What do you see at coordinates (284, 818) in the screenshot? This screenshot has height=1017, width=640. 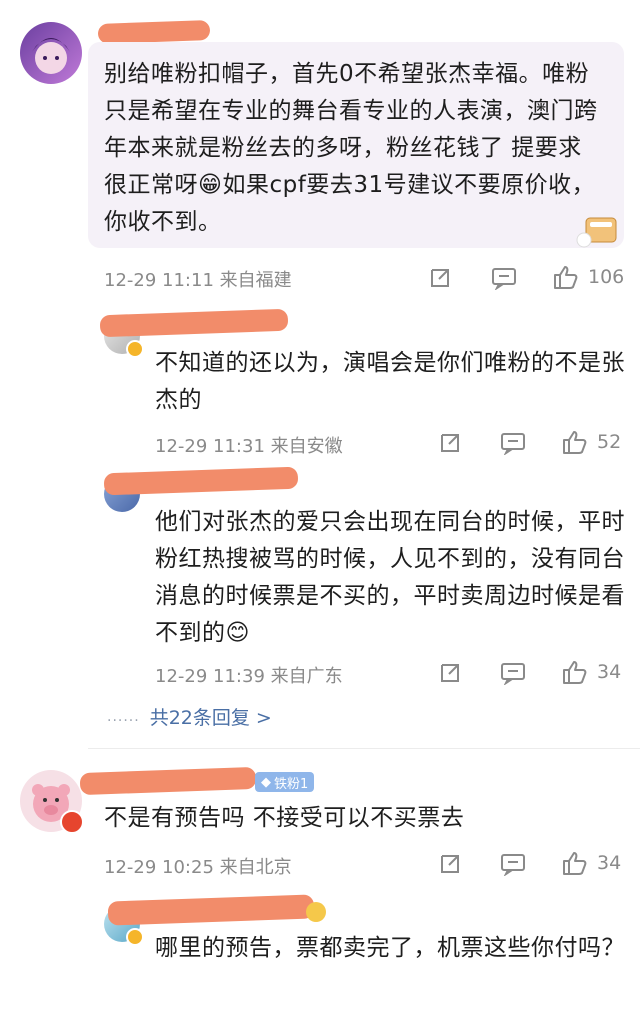 I see `comment-text: 不是有预告吗 不接受可以不买票去` at bounding box center [284, 818].